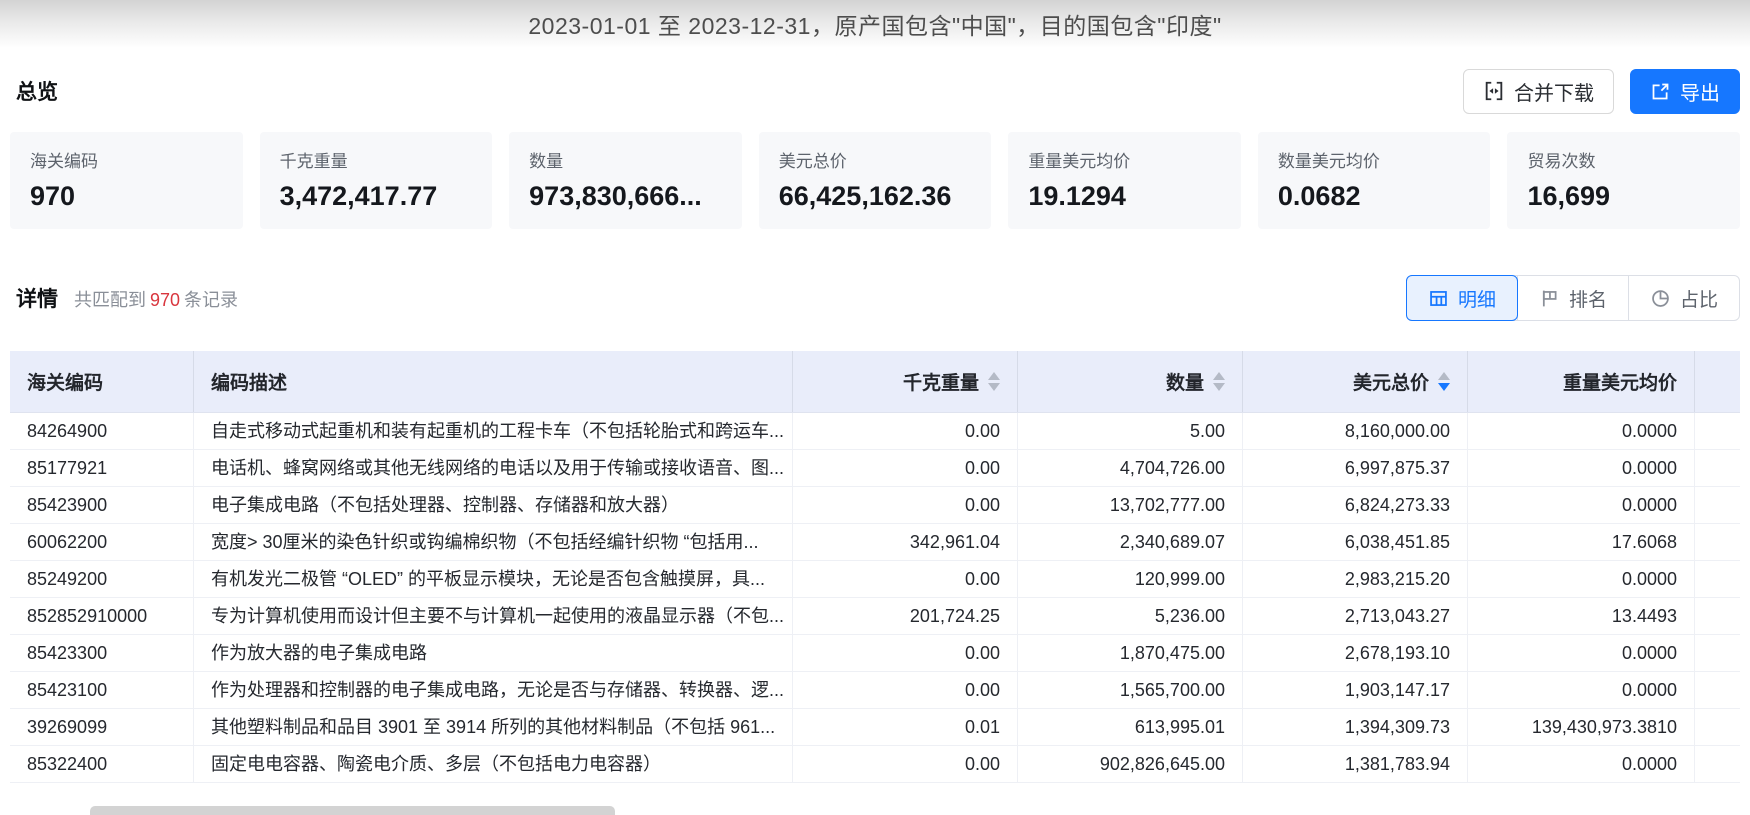 The width and height of the screenshot is (1750, 815). Describe the element at coordinates (1184, 383) in the screenshot. I see `column-label: 数量` at that location.